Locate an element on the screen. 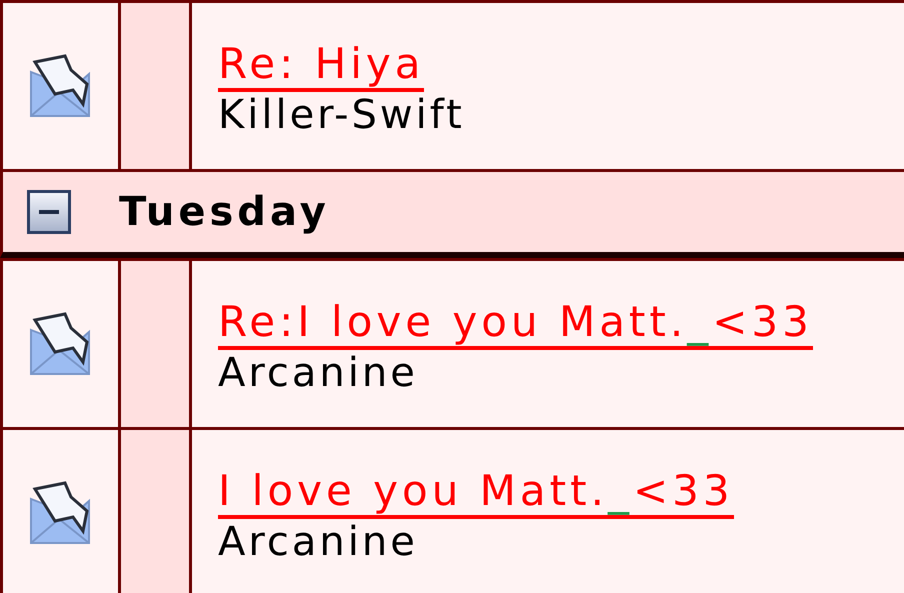 The width and height of the screenshot is (904, 593). message-subject-link: I love you Matt._<33 is located at coordinates (476, 493).